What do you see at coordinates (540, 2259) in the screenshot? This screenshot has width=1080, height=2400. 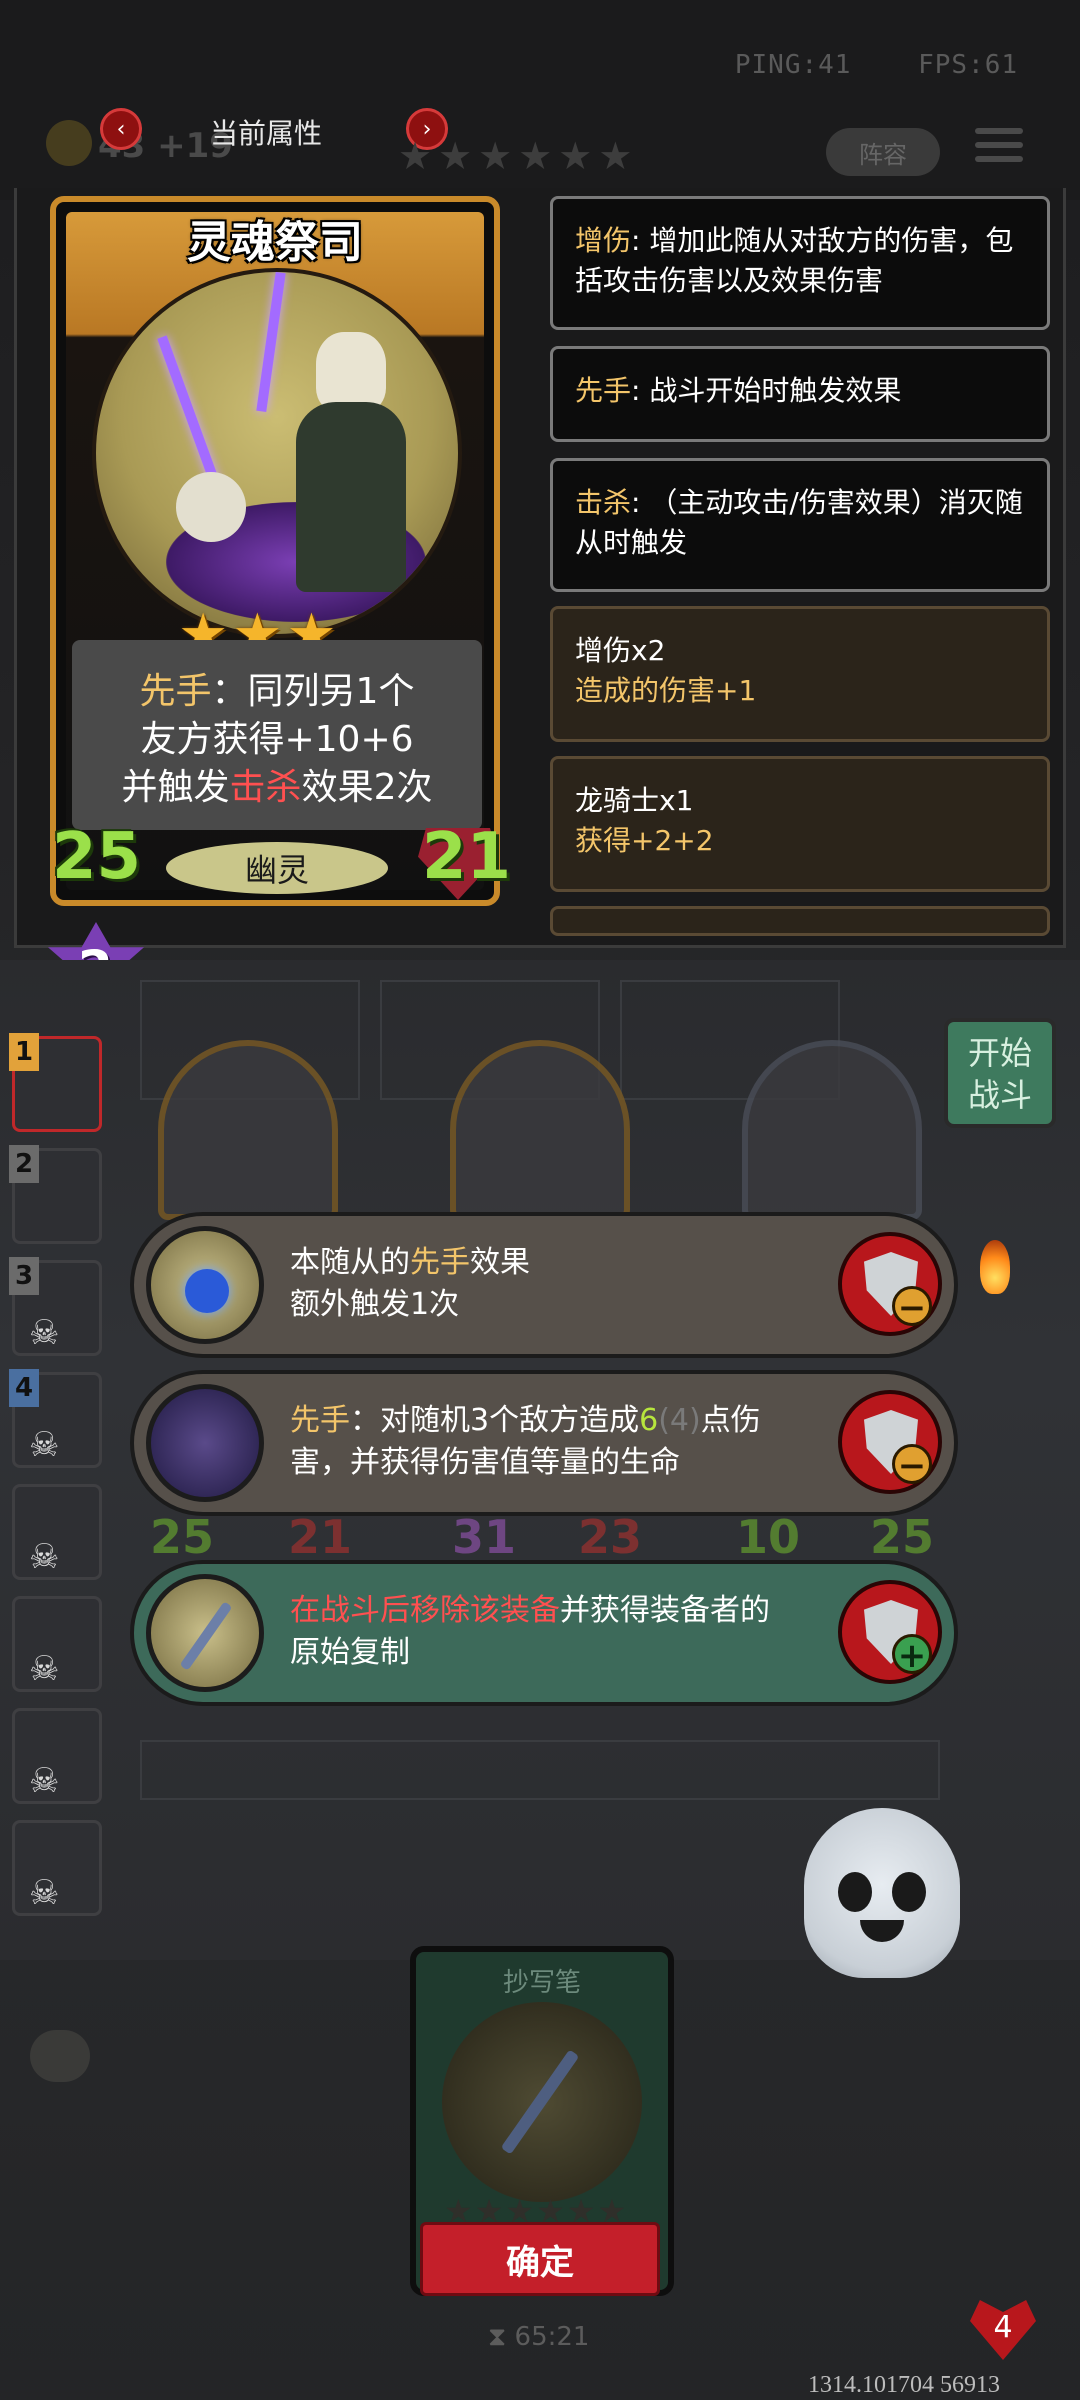 I see `confirm-button: 确定` at bounding box center [540, 2259].